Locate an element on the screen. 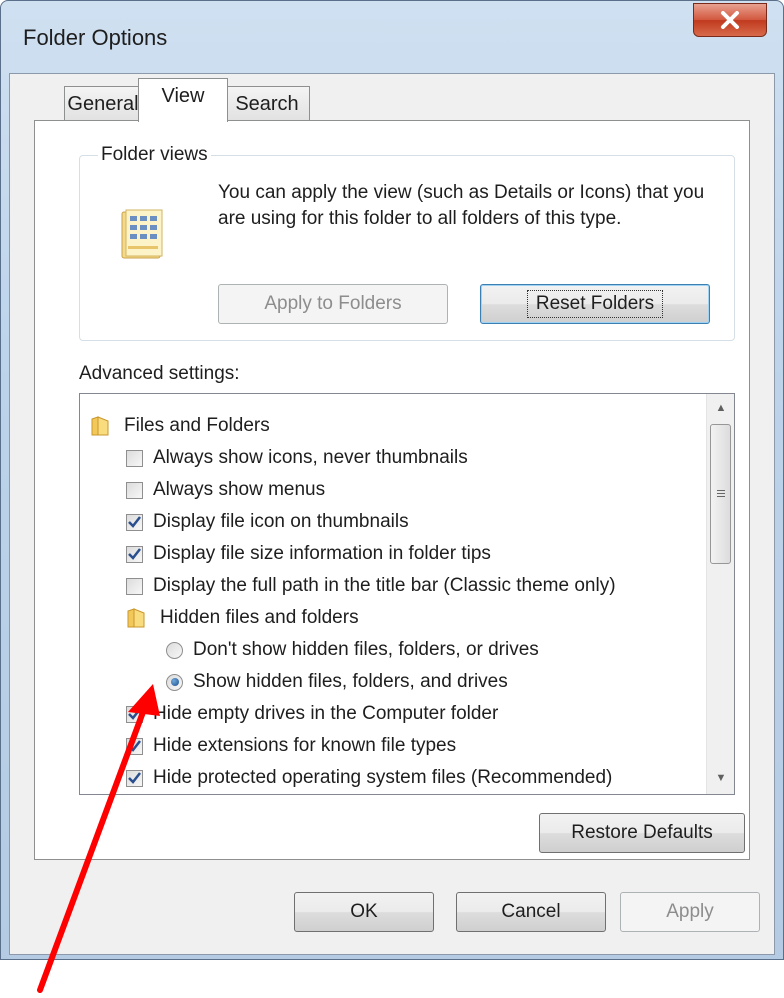  tree-item-label: Hide extensions for known file types is located at coordinates (305, 745).